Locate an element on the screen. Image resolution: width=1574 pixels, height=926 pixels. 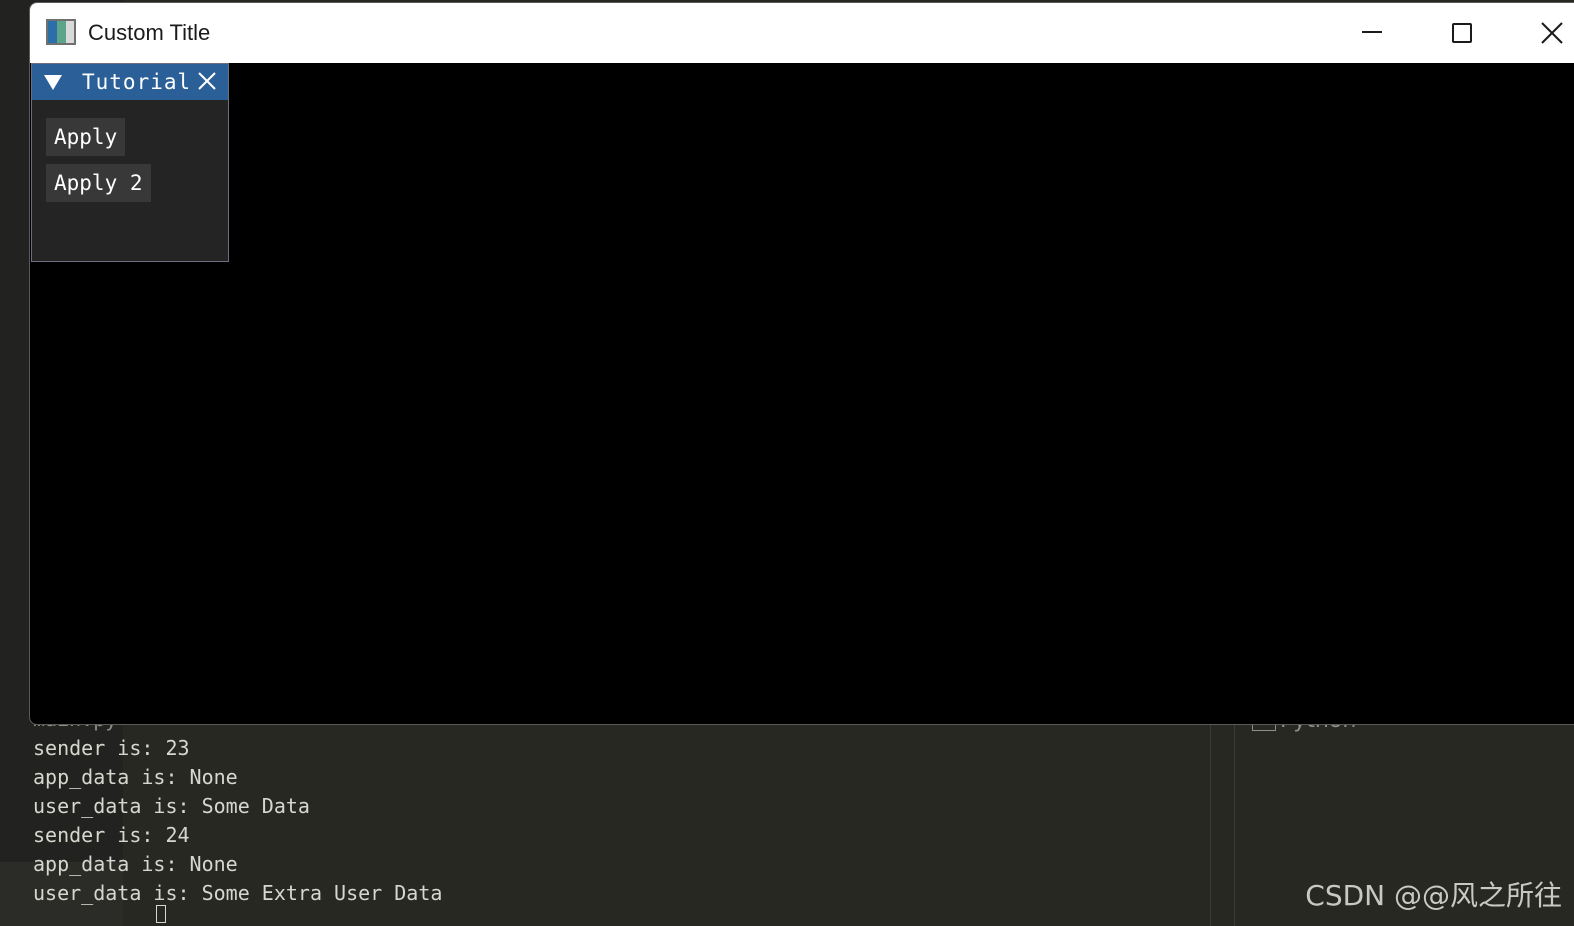
tutorial-window-title: Tutorial is located at coordinates (135, 82).